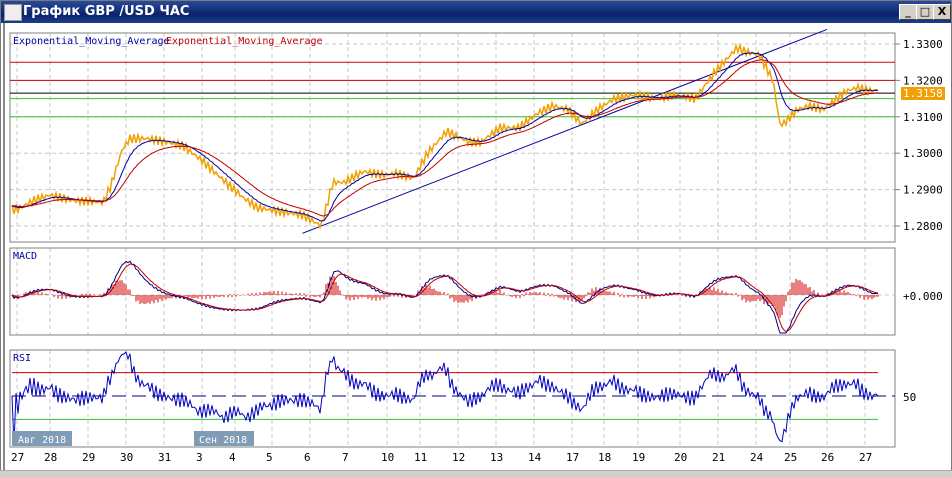 This screenshot has height=478, width=952. I want to click on day-tick-label: 11, so click(420, 457).